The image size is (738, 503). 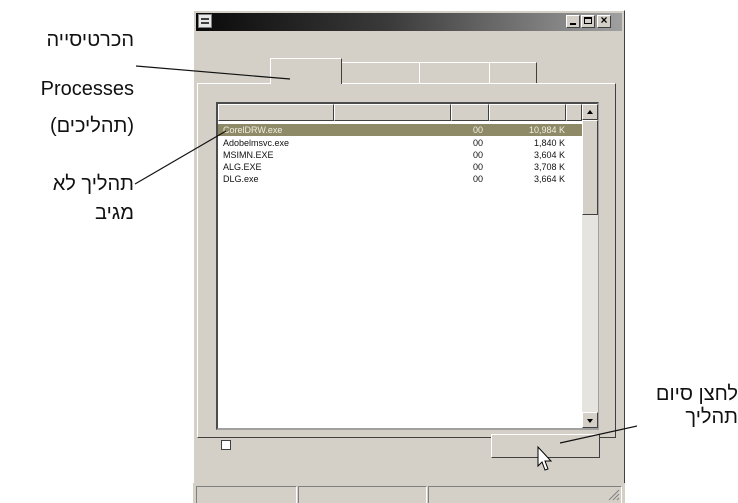 What do you see at coordinates (226, 445) in the screenshot?
I see `show-all-users-checkbox` at bounding box center [226, 445].